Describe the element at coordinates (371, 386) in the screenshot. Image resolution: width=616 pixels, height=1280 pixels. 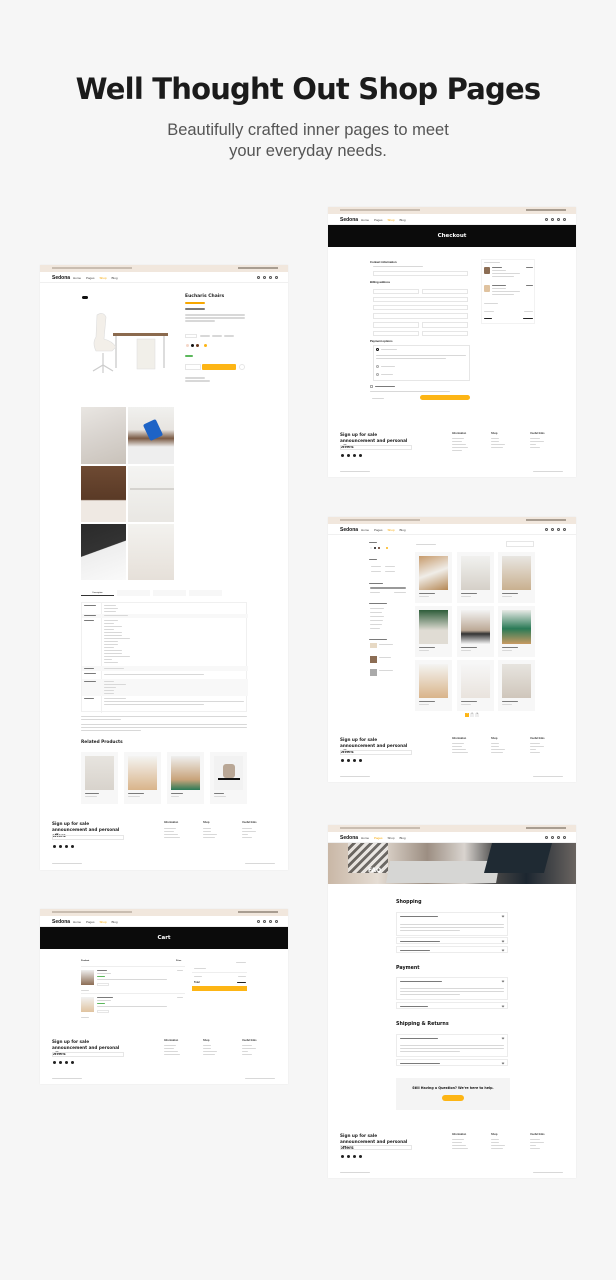
I see `add-note-checkbox` at that location.